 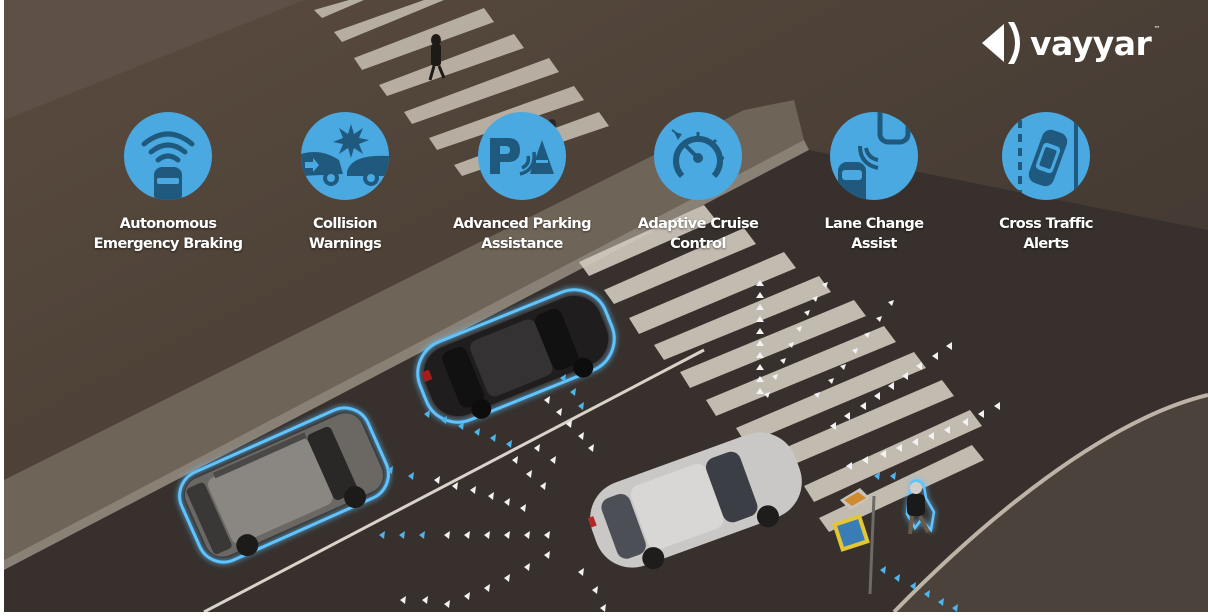 What do you see at coordinates (1091, 43) in the screenshot?
I see `brand-name: vayyar` at bounding box center [1091, 43].